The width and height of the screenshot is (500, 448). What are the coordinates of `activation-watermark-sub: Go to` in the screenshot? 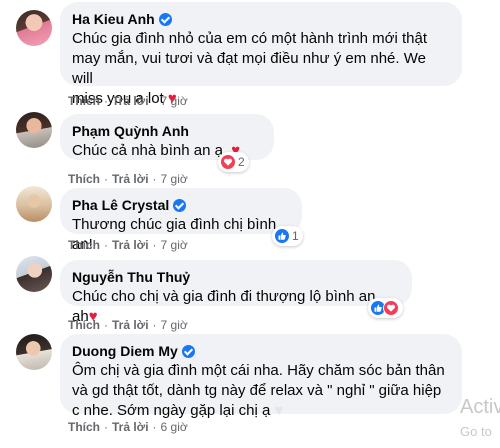 It's located at (476, 431).